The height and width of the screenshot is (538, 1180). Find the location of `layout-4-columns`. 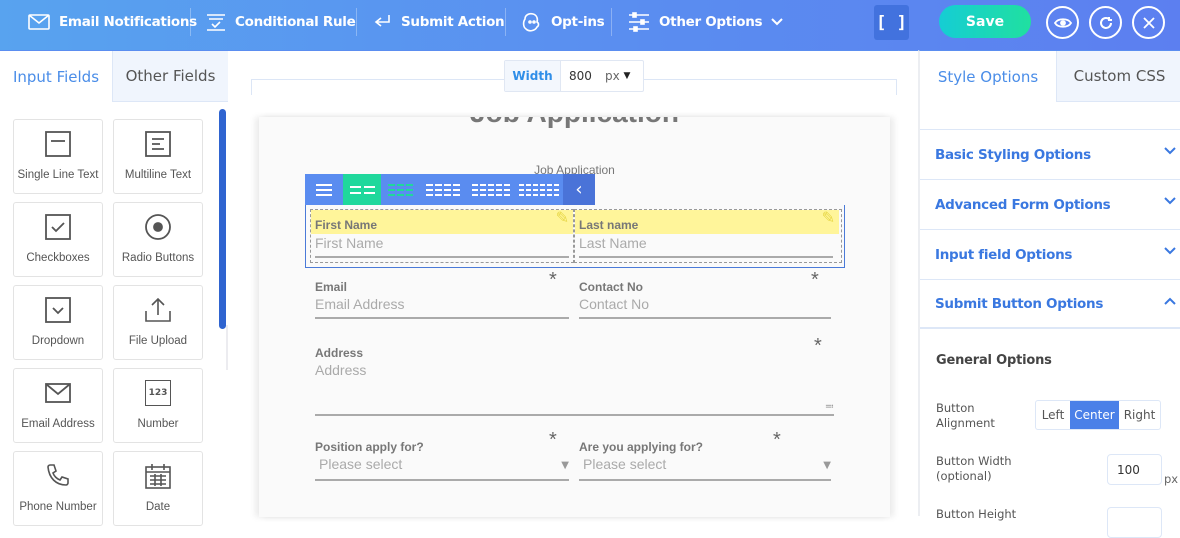

layout-4-columns is located at coordinates (443, 189).